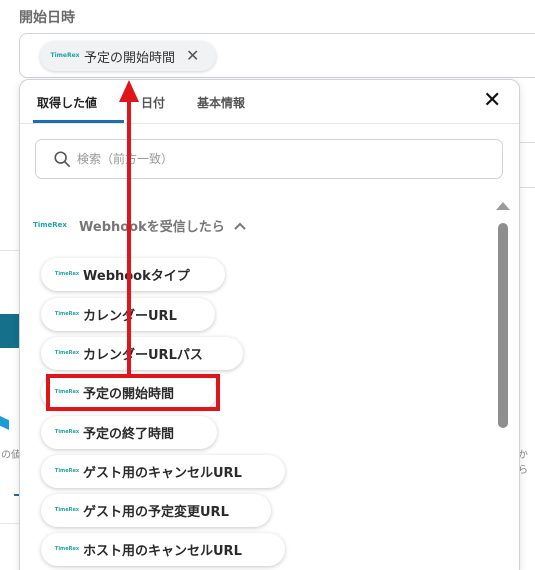  What do you see at coordinates (523, 463) in the screenshot?
I see `background-text-right: から` at bounding box center [523, 463].